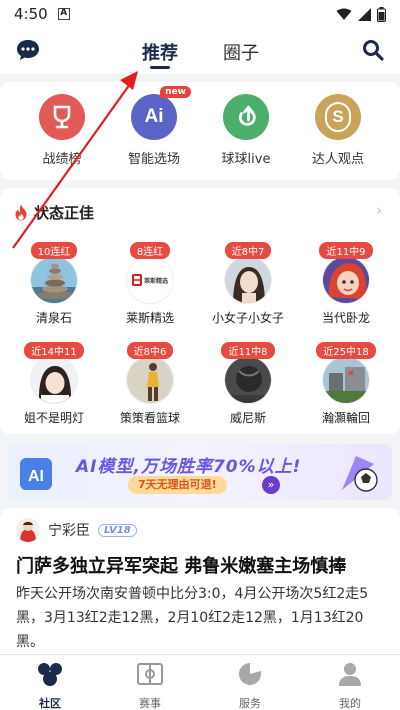 This screenshot has width=400, height=710. I want to click on chevron-right-icon: ›, so click(379, 210).